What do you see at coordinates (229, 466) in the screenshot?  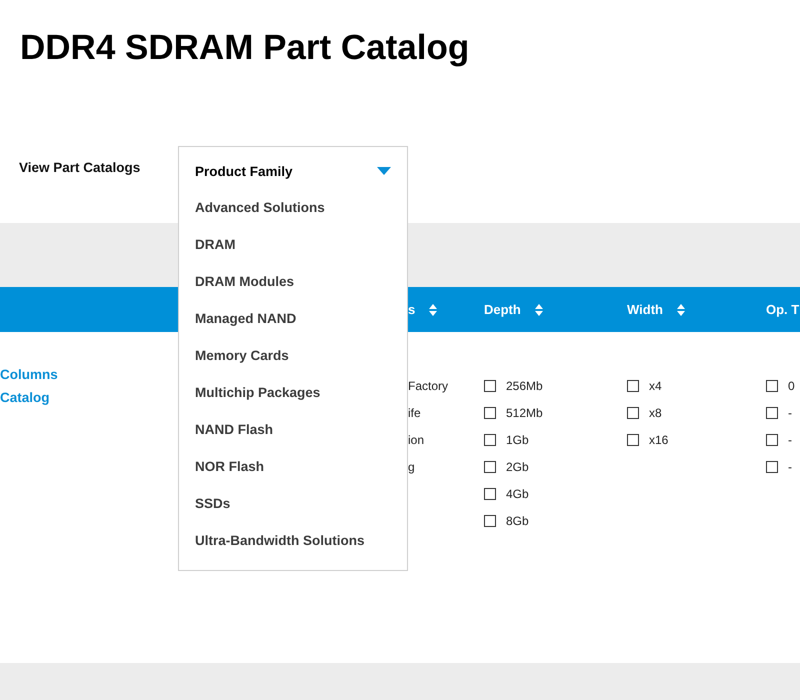 I see `dropdown-option: NOR Flash` at bounding box center [229, 466].